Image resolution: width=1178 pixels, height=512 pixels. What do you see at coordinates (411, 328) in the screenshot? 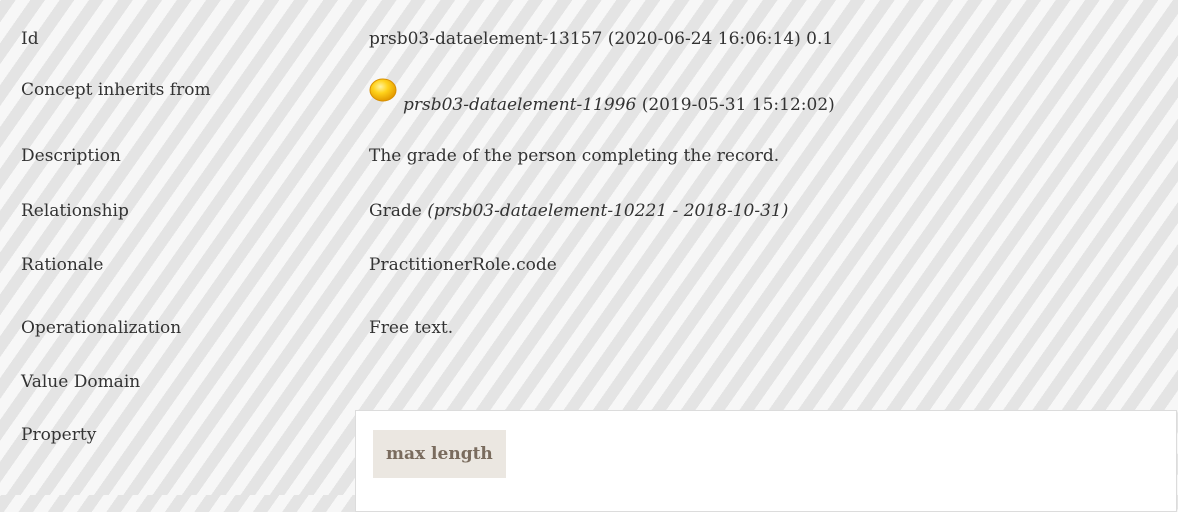
I see `operationalization-value: Free text.` at bounding box center [411, 328].